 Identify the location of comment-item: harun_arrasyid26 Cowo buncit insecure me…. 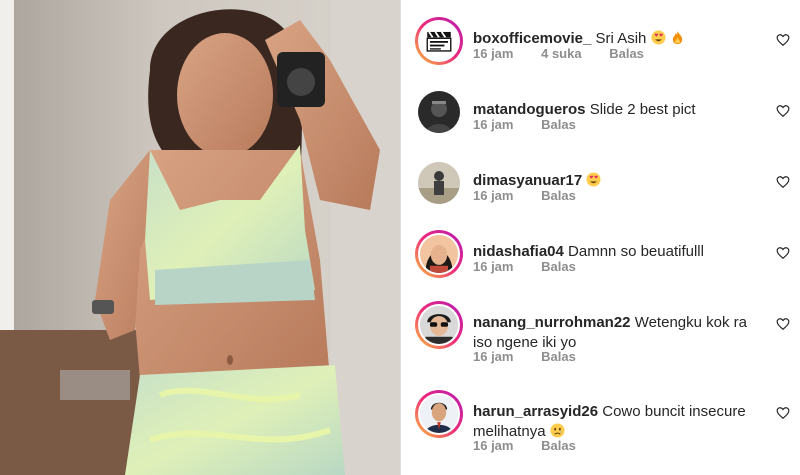
(602, 430).